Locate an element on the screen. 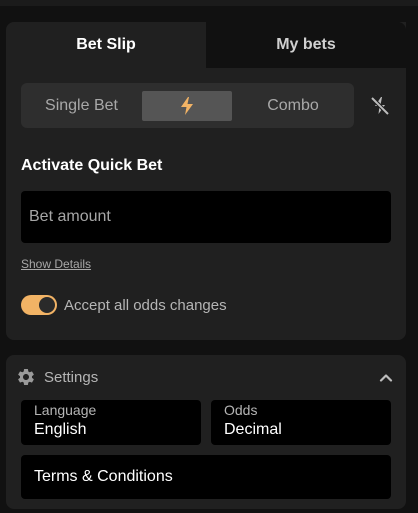 The height and width of the screenshot is (513, 418). quick-bet-option is located at coordinates (187, 106).